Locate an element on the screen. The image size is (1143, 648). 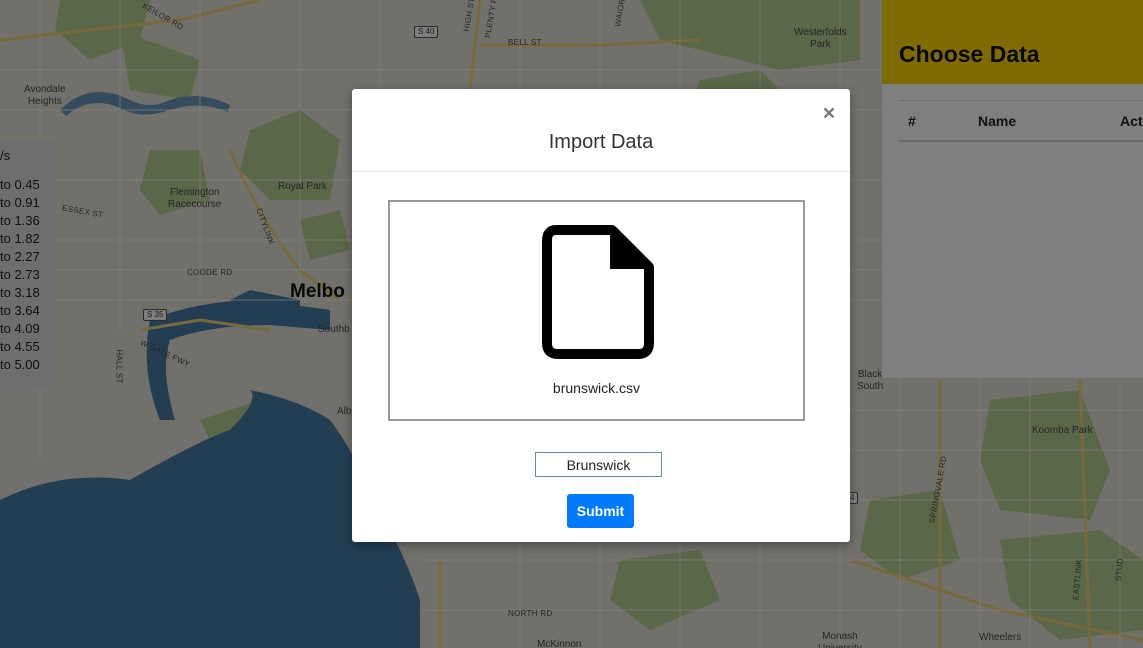
file-dropzone: brunswick.csv is located at coordinates (596, 310).